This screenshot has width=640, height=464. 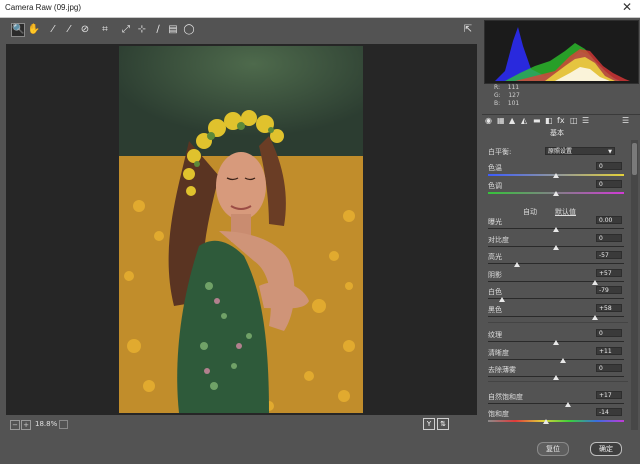 I want to click on rgb-readout: R: 111 G: 127 B: 101, so click(x=507, y=96).